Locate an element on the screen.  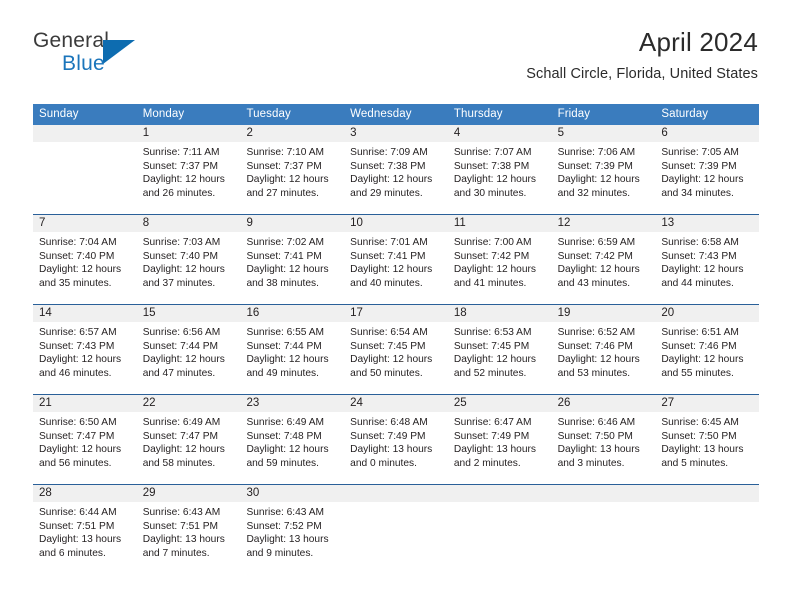
day-number: 24 is located at coordinates (396, 403).